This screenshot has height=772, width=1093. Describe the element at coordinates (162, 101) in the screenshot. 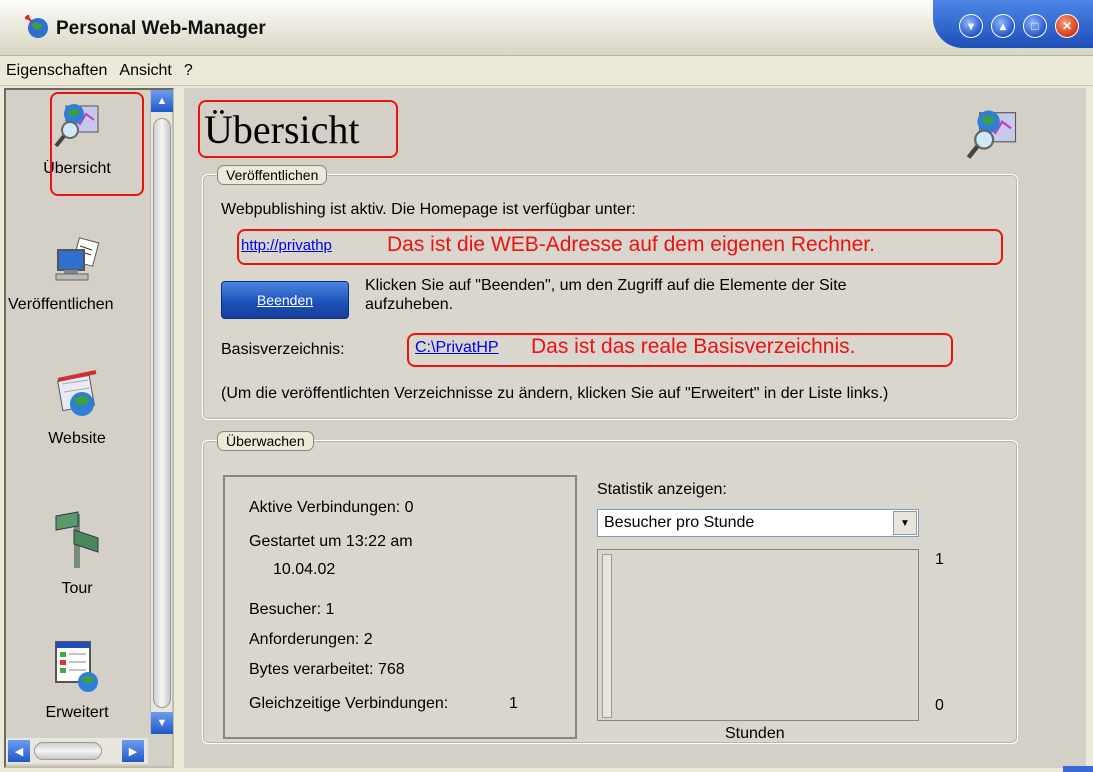

I see `scroll-up-arrow-icon: ▲` at that location.